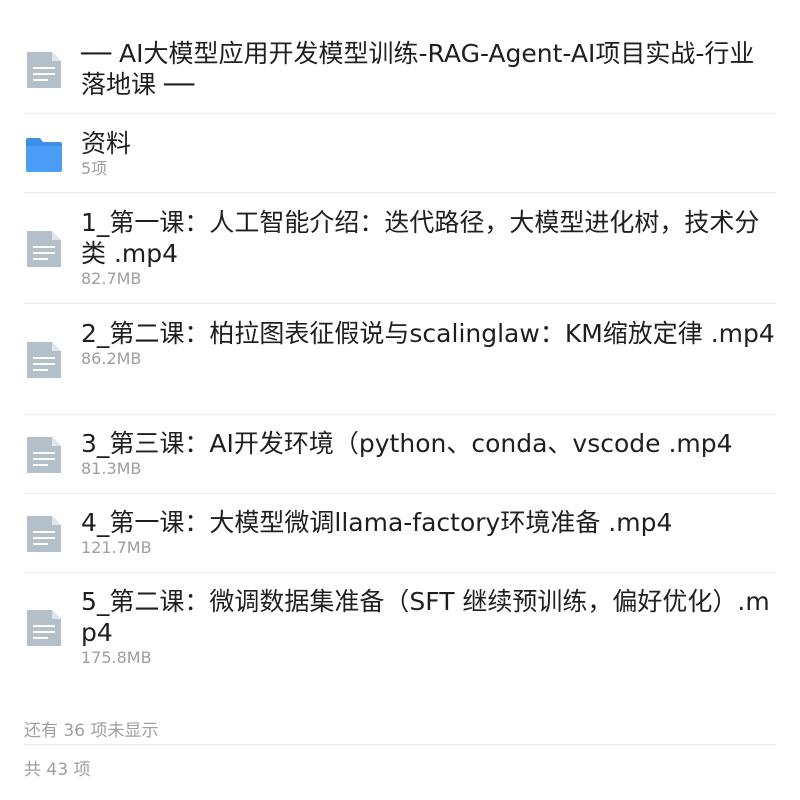 This screenshot has height=800, width=800. Describe the element at coordinates (111, 358) in the screenshot. I see `item-meta: 86.2MB` at that location.